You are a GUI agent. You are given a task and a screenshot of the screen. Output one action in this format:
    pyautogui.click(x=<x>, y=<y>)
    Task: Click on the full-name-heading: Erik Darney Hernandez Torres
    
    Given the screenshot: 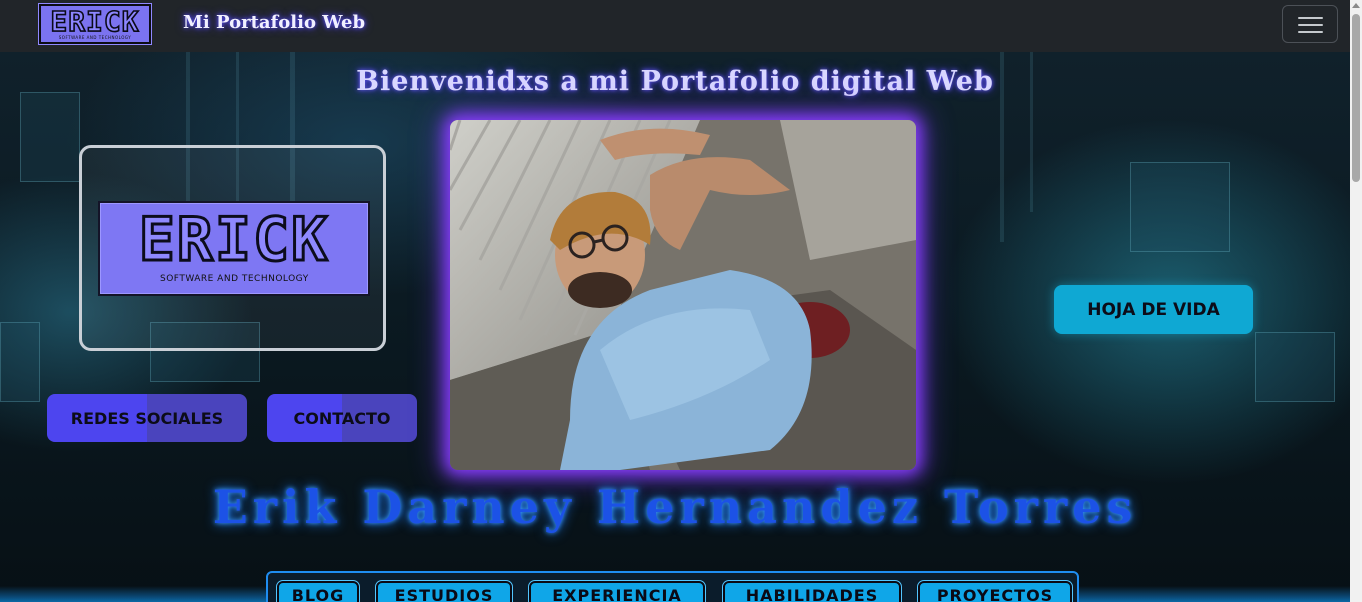 What is the action you would take?
    pyautogui.click(x=675, y=507)
    